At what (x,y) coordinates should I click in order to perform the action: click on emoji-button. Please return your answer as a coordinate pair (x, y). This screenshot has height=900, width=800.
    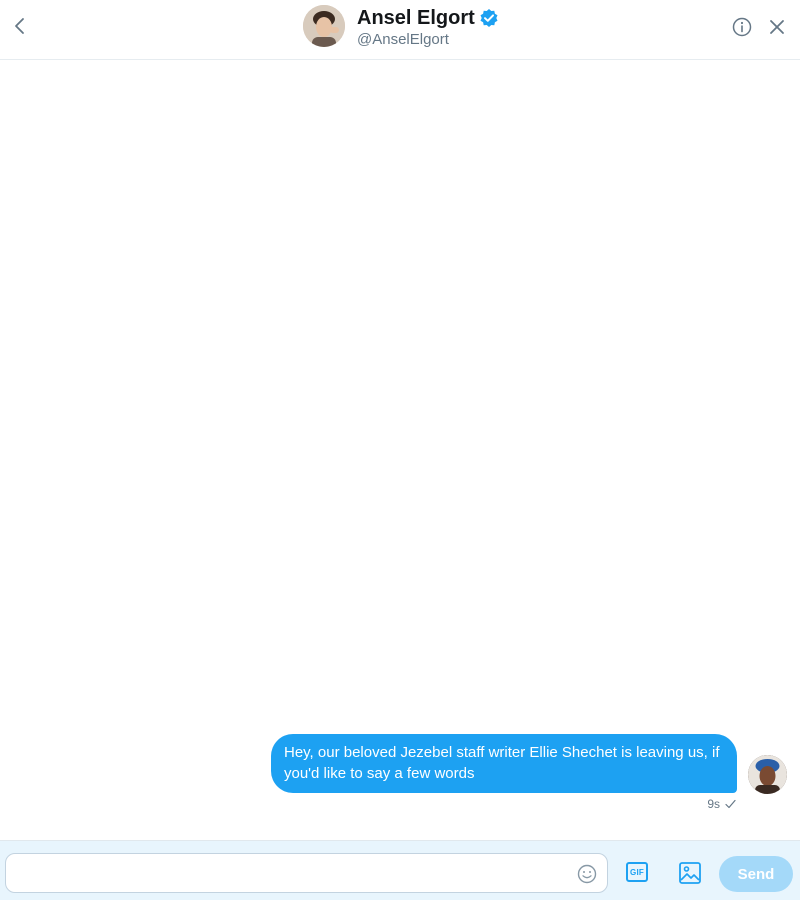
    Looking at the image, I should click on (587, 874).